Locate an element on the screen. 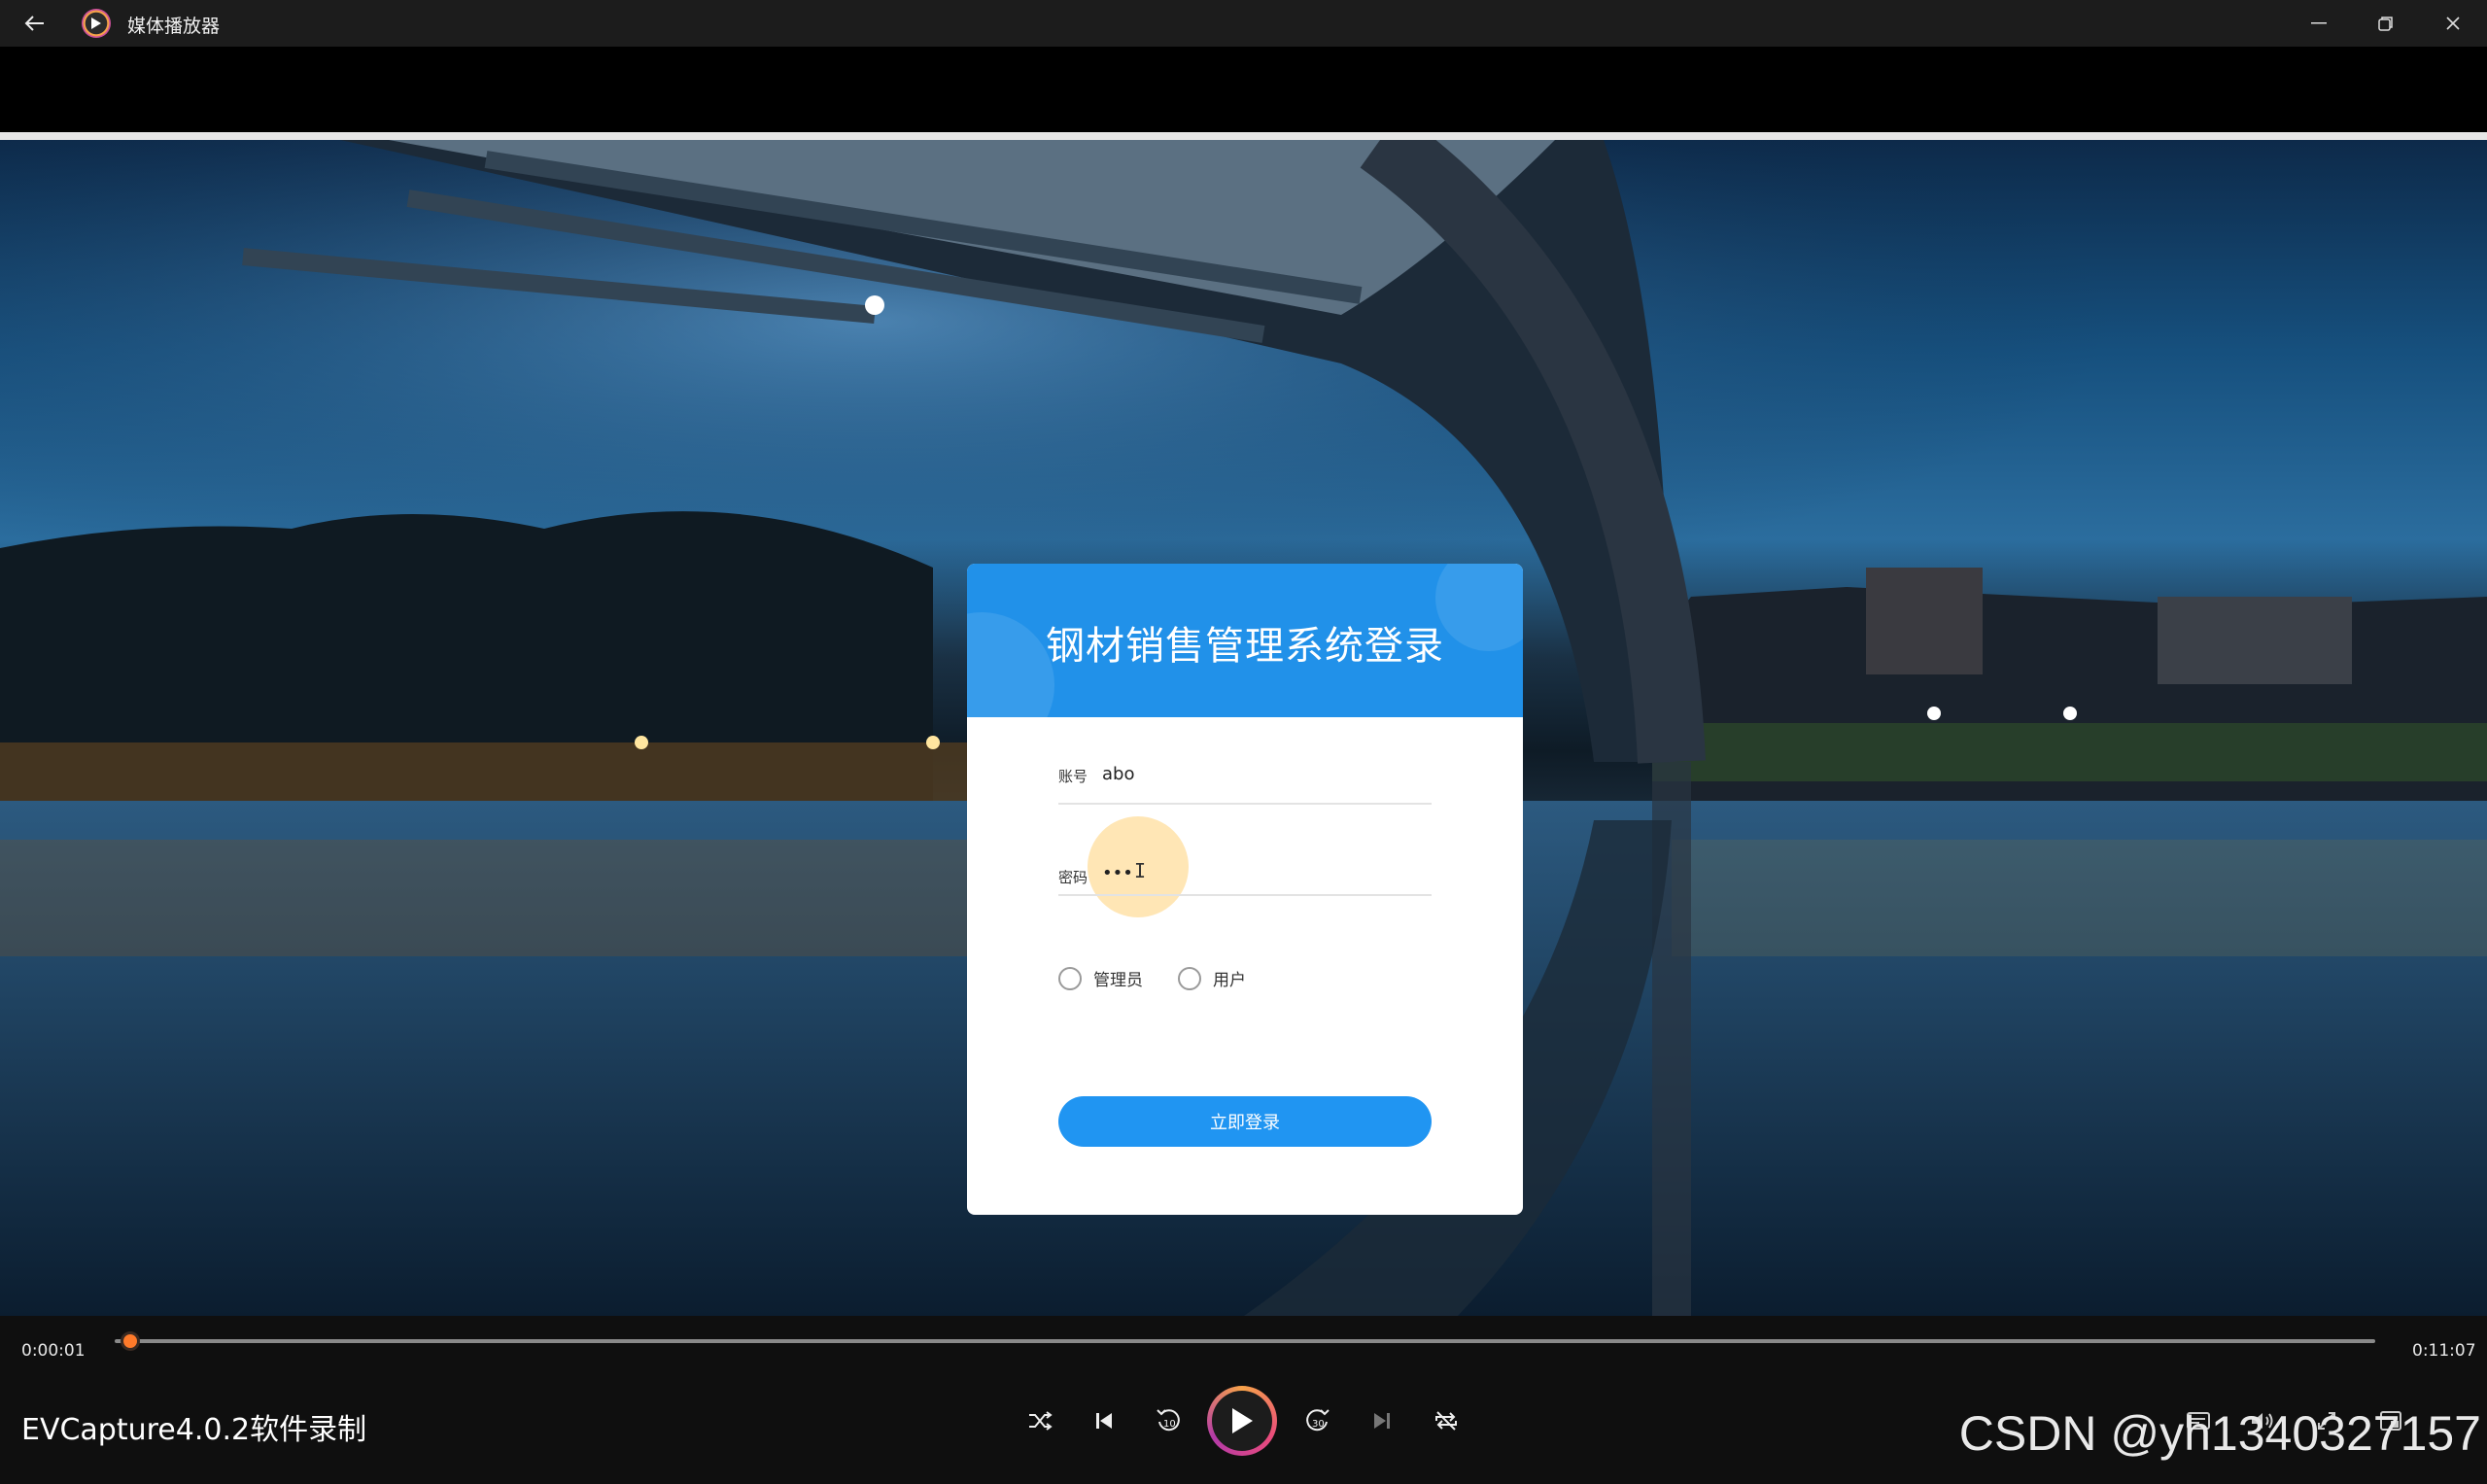 This screenshot has width=2487, height=1484. letterbox is located at coordinates (1243, 89).